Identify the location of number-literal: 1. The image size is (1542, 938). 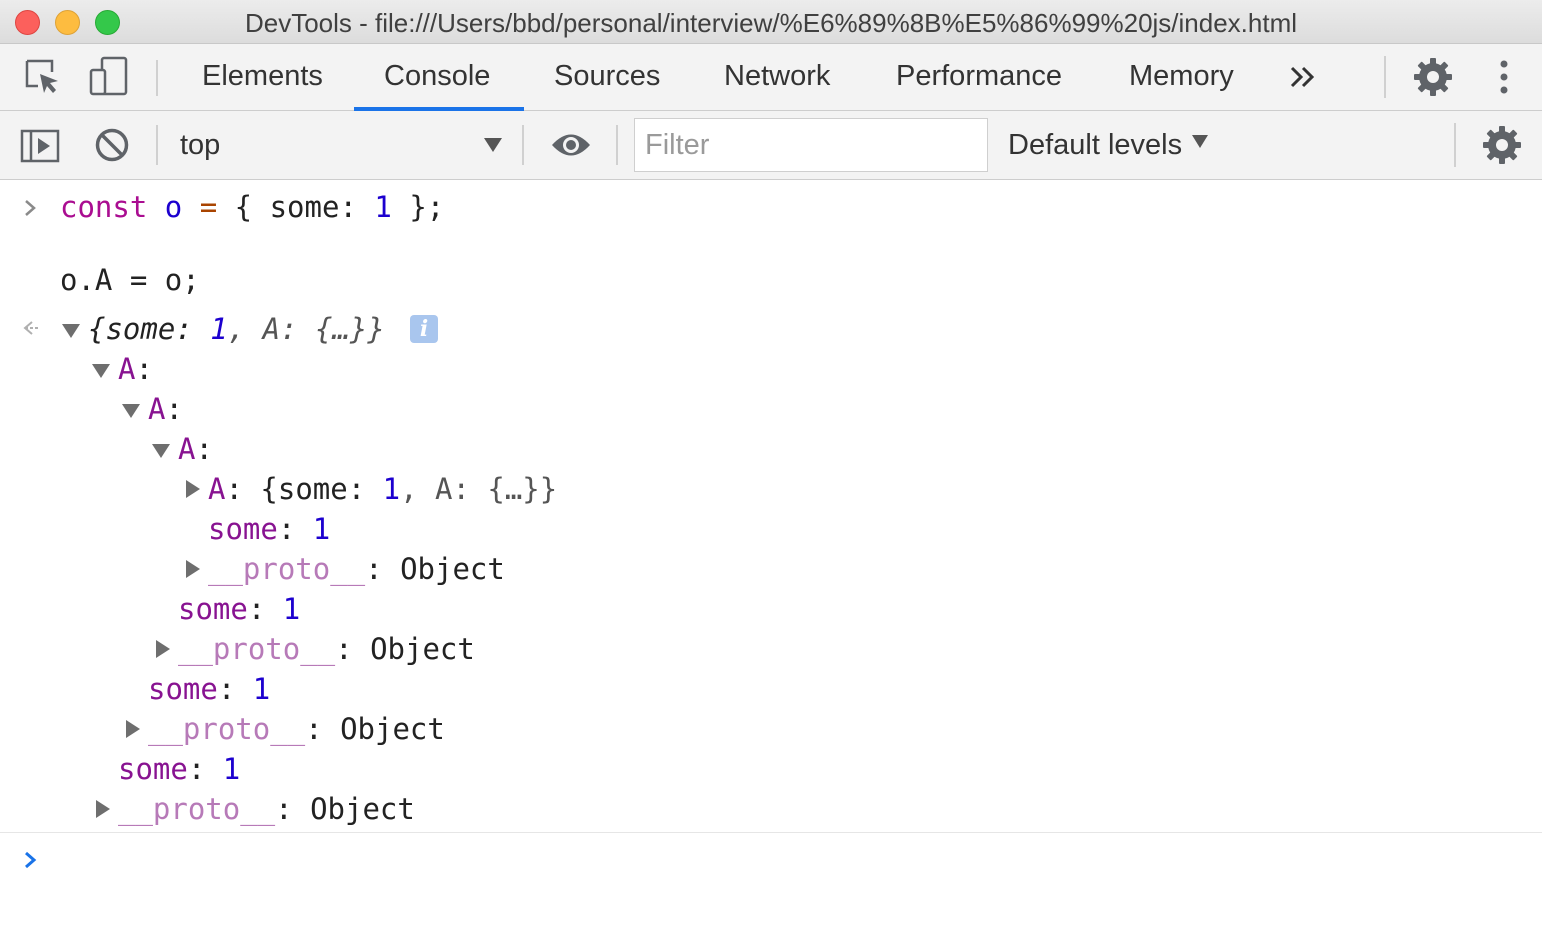
(383, 207).